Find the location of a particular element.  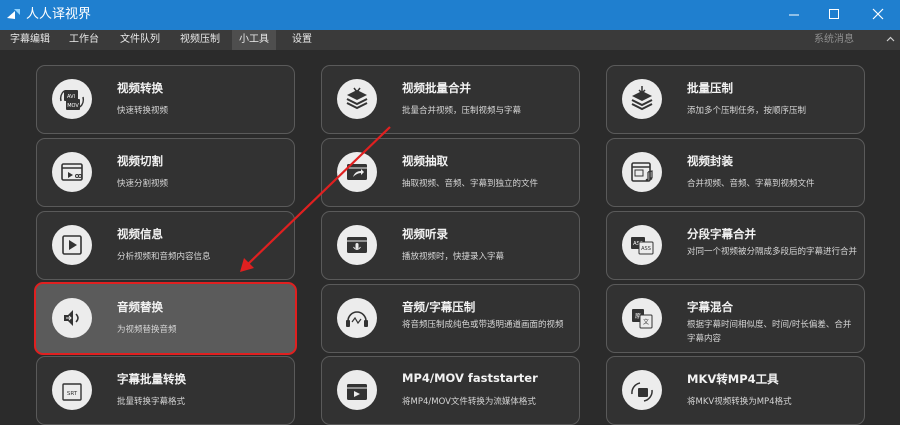

menu-bar: 字幕编辑 工作台 文件队列 视频压制 小工具 设置 系统消息 is located at coordinates (450, 40).